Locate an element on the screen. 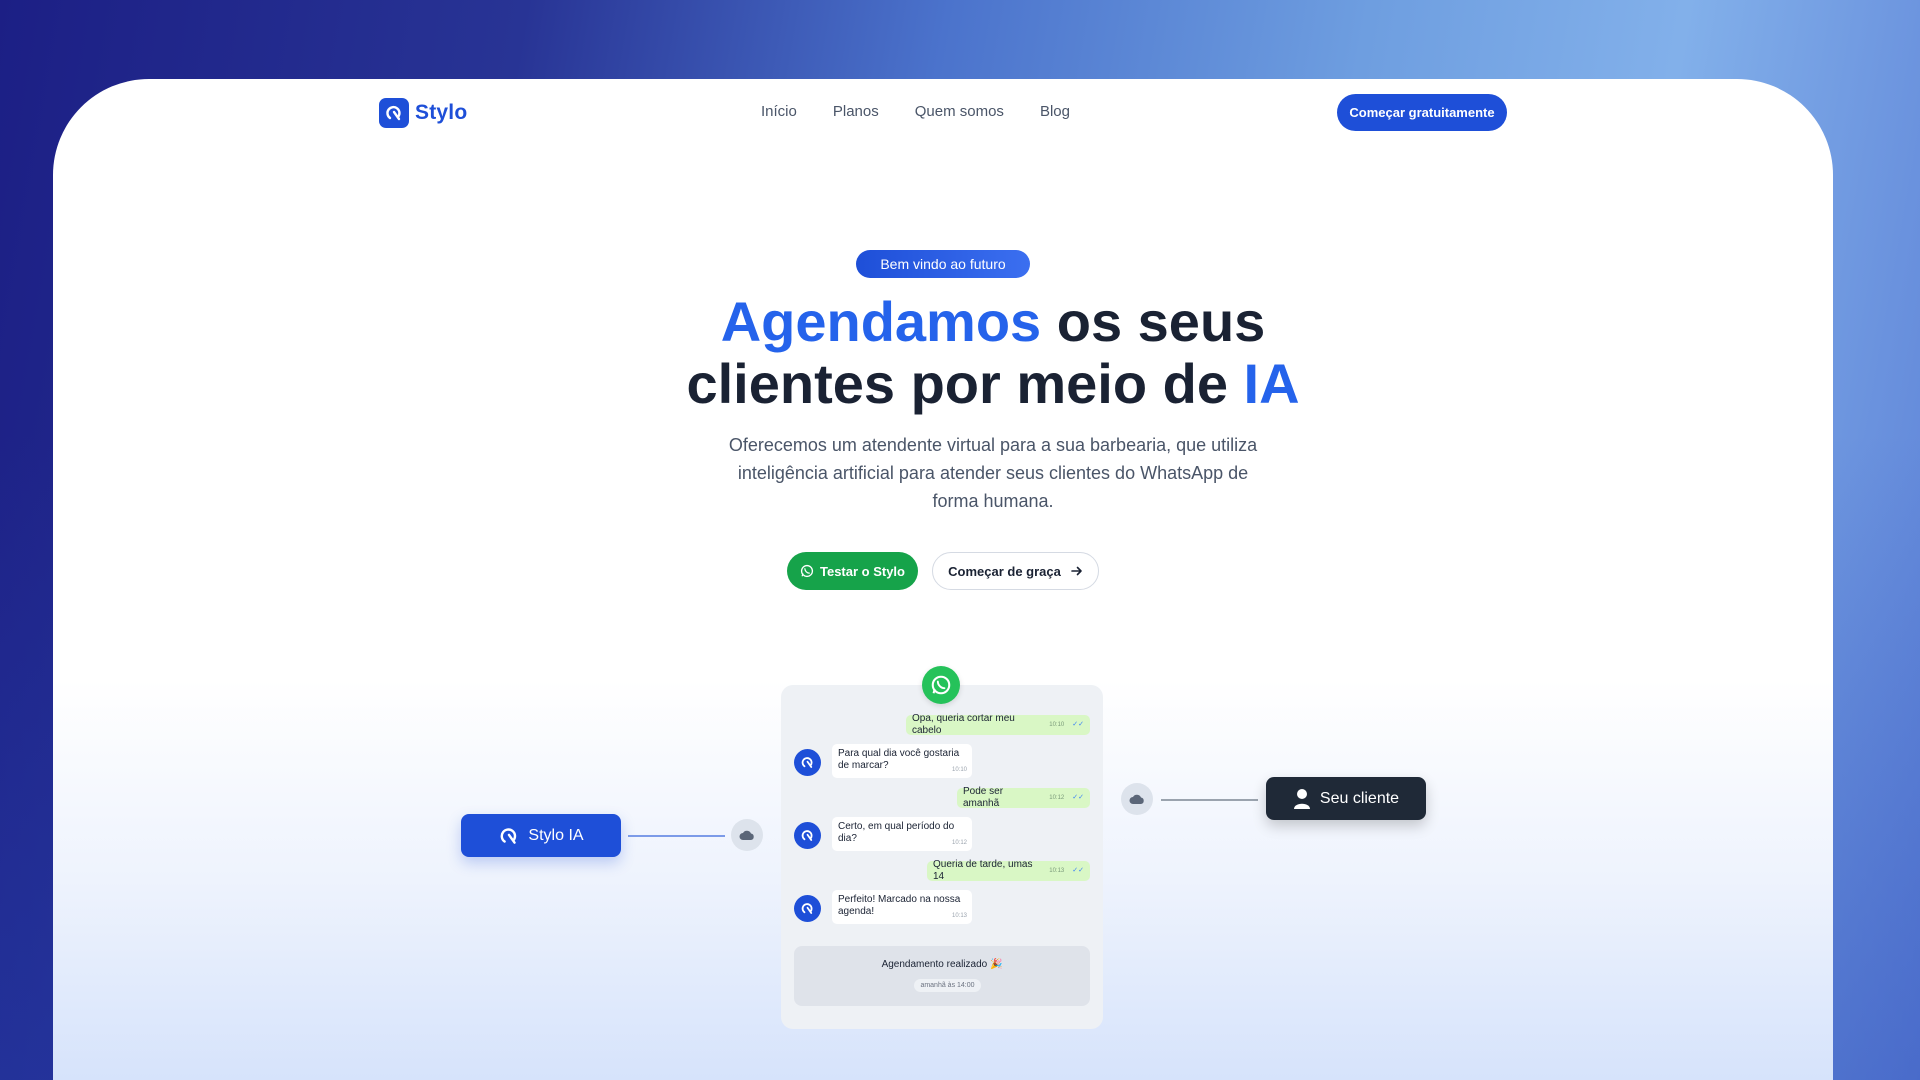  client-node: Seu cliente is located at coordinates (1346, 798).